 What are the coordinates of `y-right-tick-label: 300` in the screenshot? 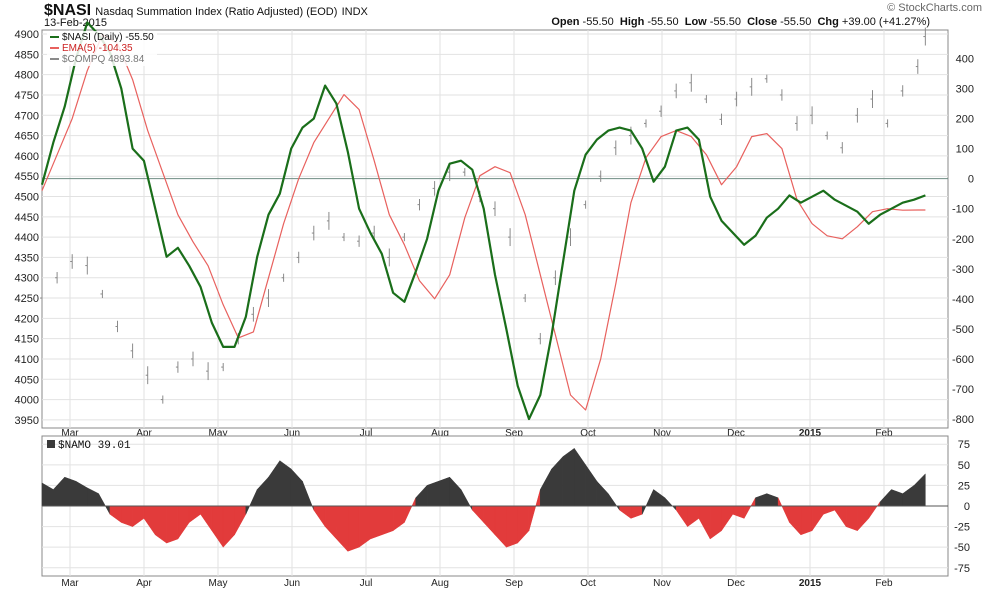 It's located at (965, 90).